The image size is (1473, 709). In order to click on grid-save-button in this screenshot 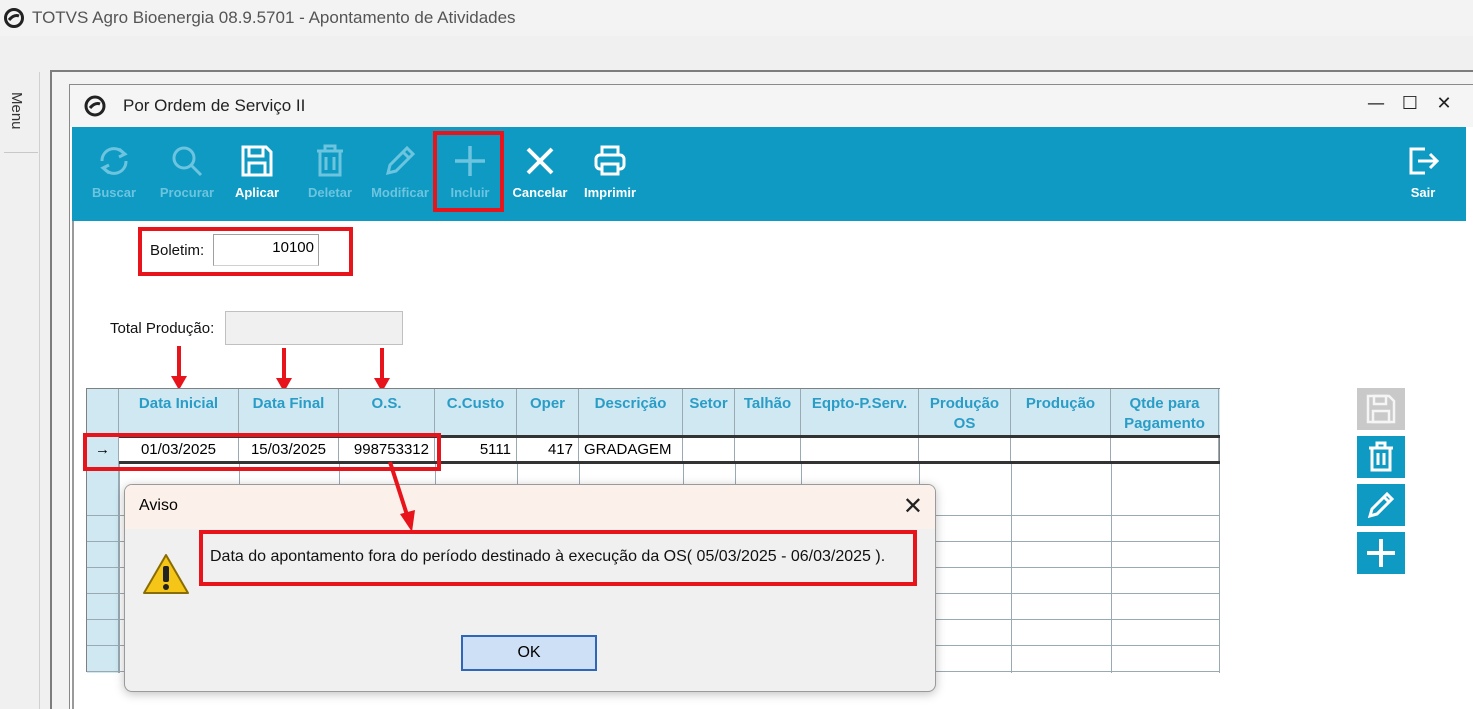, I will do `click(1381, 409)`.